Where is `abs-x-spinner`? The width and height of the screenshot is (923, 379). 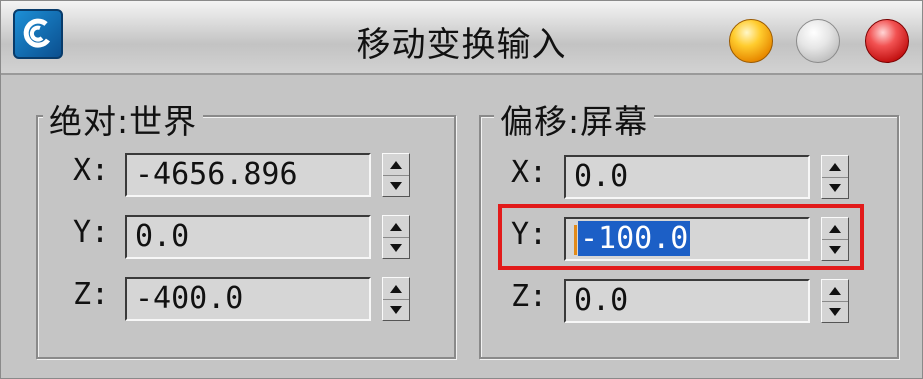 abs-x-spinner is located at coordinates (396, 175).